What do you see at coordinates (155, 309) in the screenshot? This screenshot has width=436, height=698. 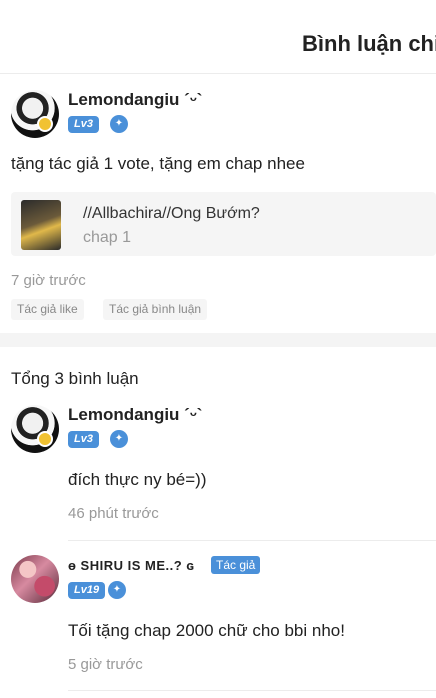 I see `author-reply-tag: Tác giả bình luận` at bounding box center [155, 309].